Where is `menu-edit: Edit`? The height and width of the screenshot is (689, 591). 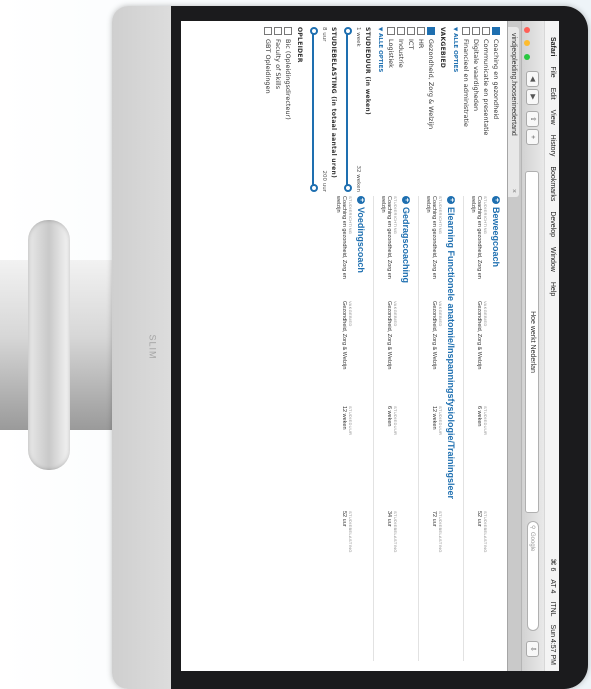 menu-edit: Edit is located at coordinates (552, 94).